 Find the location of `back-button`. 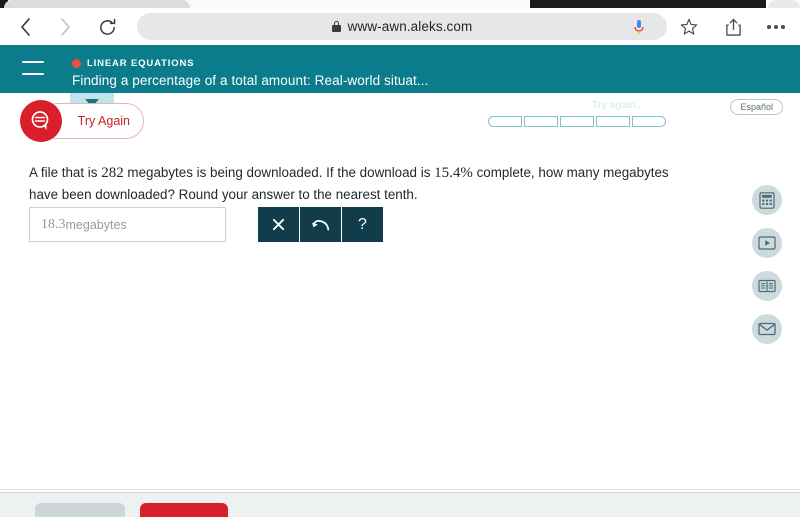

back-button is located at coordinates (25, 27).